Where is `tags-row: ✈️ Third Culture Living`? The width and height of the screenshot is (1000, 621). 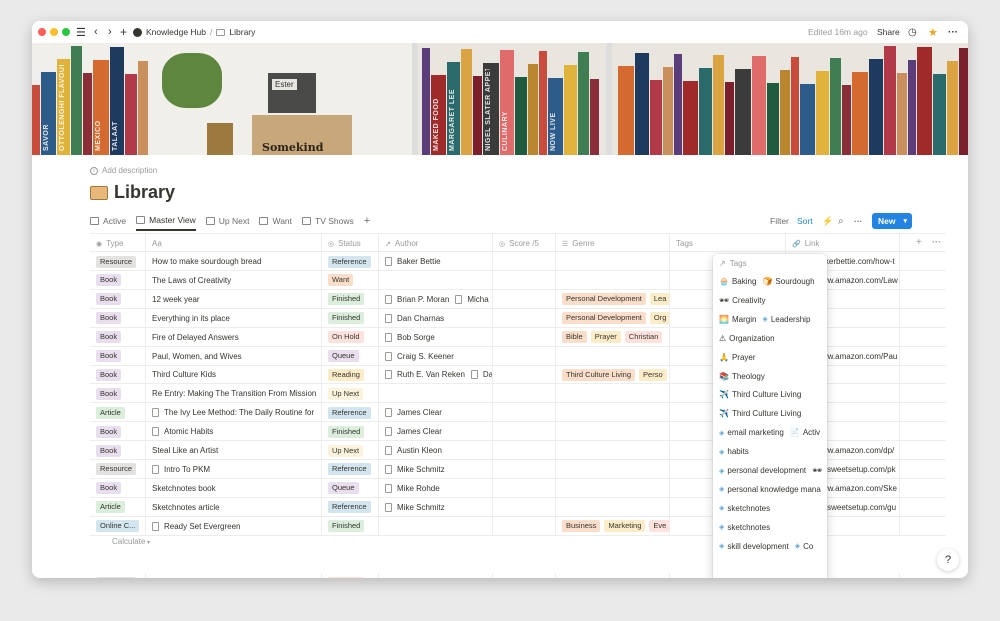
tags-row: ✈️ Third Culture Living is located at coordinates (770, 413).